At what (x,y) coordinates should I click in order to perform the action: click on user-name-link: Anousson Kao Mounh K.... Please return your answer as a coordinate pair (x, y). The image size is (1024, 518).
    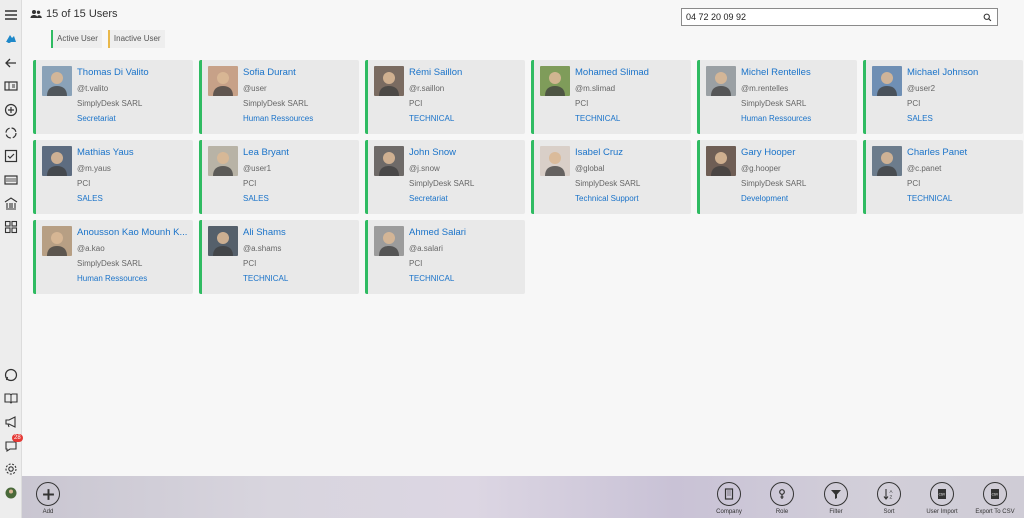
    Looking at the image, I should click on (133, 232).